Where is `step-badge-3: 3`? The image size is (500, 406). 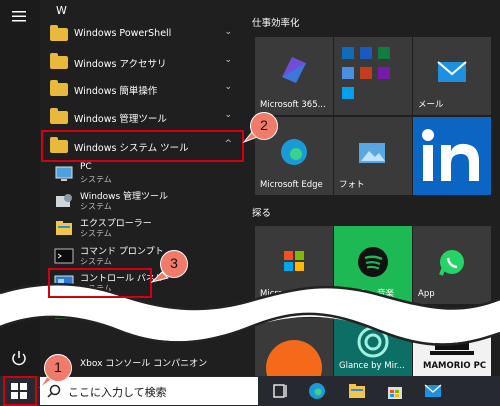 step-badge-3: 3 is located at coordinates (174, 264).